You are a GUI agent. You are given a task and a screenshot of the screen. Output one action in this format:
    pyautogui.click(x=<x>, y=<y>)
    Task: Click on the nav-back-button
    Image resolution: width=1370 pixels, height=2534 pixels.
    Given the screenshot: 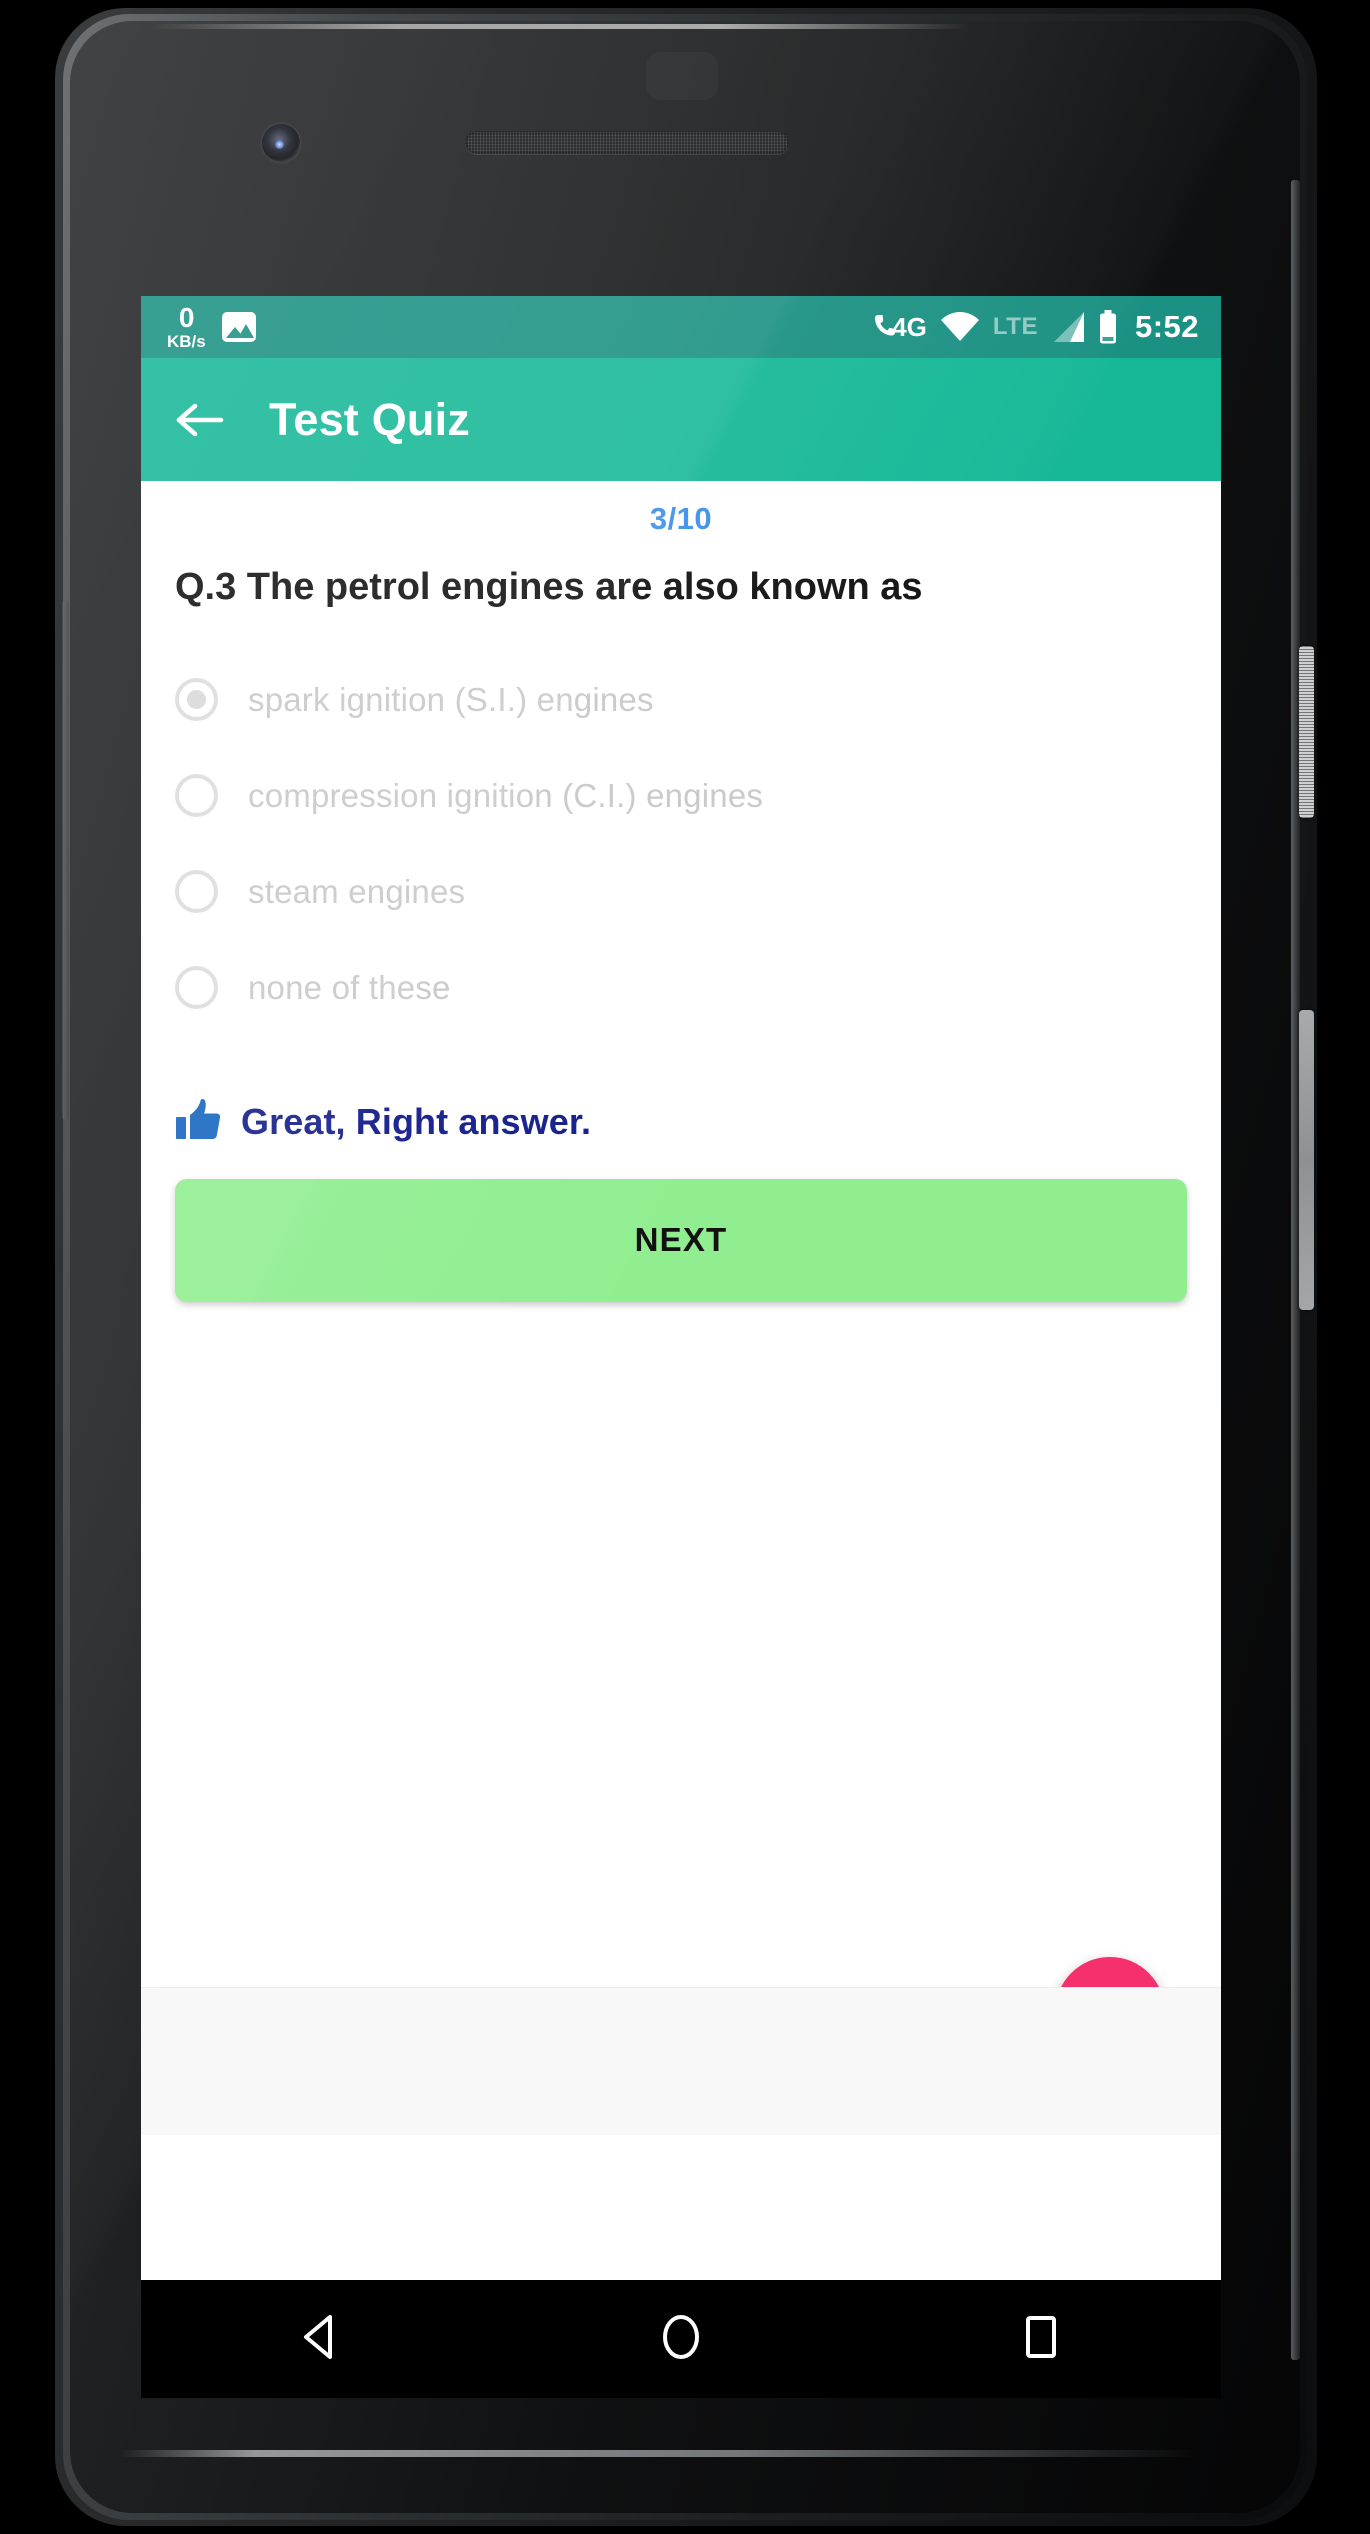 What is the action you would take?
    pyautogui.click(x=321, y=2339)
    